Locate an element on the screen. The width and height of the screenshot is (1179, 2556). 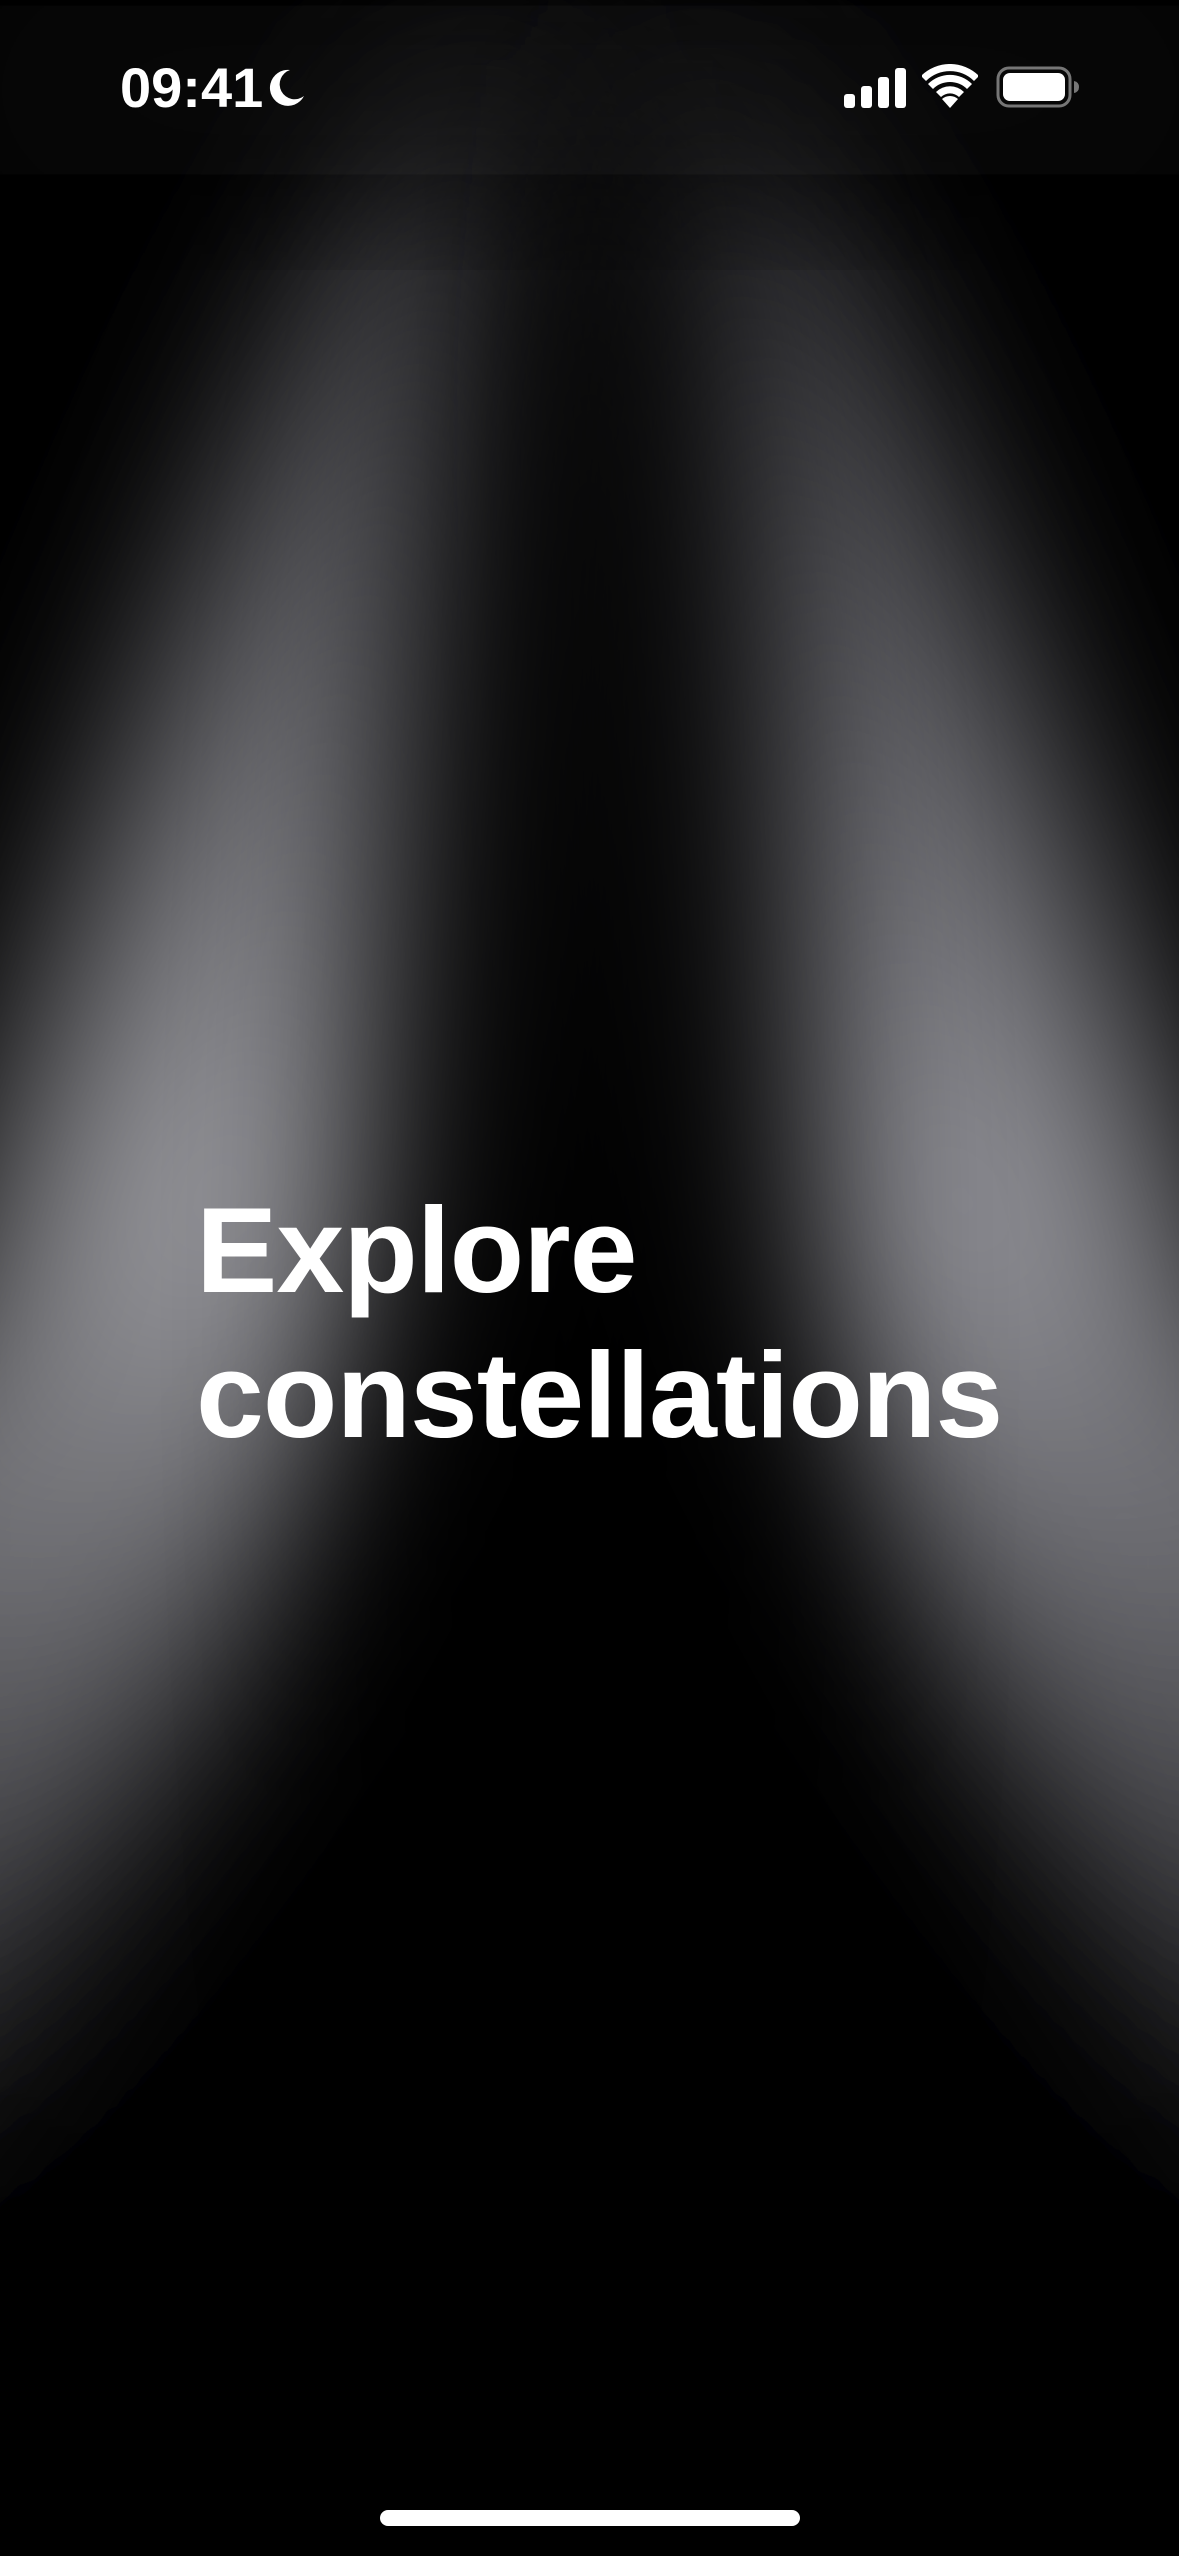
headline-line-1: Explore is located at coordinates (417, 1250).